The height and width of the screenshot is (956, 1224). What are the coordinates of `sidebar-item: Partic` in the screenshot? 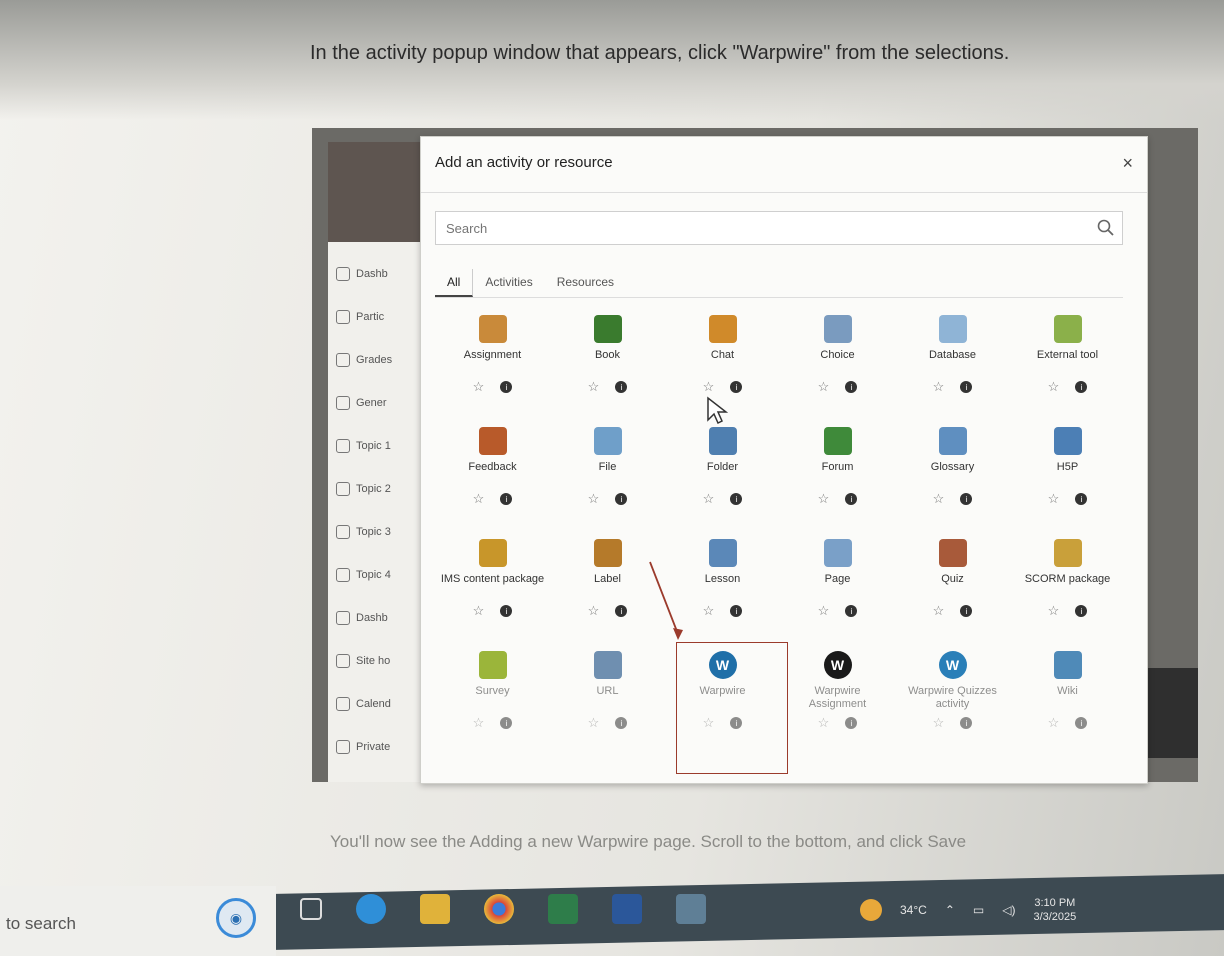 It's located at (381, 316).